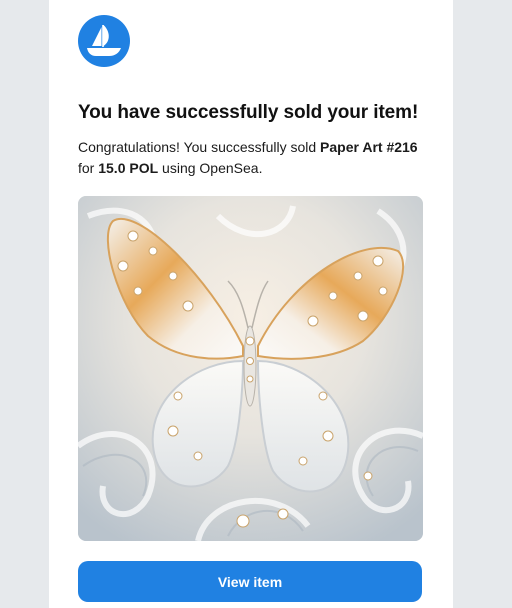 The image size is (512, 608). I want to click on opensea-logo-icon, so click(104, 41).